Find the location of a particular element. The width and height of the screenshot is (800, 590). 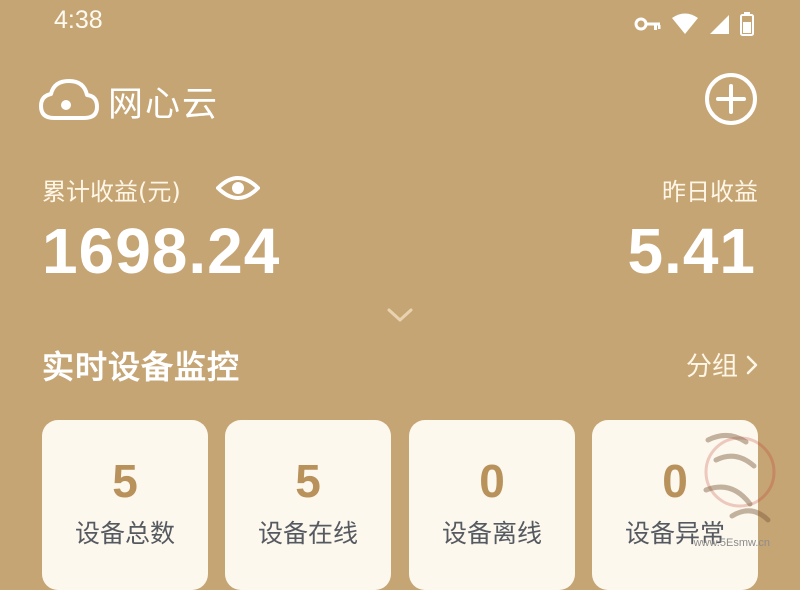

add-device-button is located at coordinates (731, 99).